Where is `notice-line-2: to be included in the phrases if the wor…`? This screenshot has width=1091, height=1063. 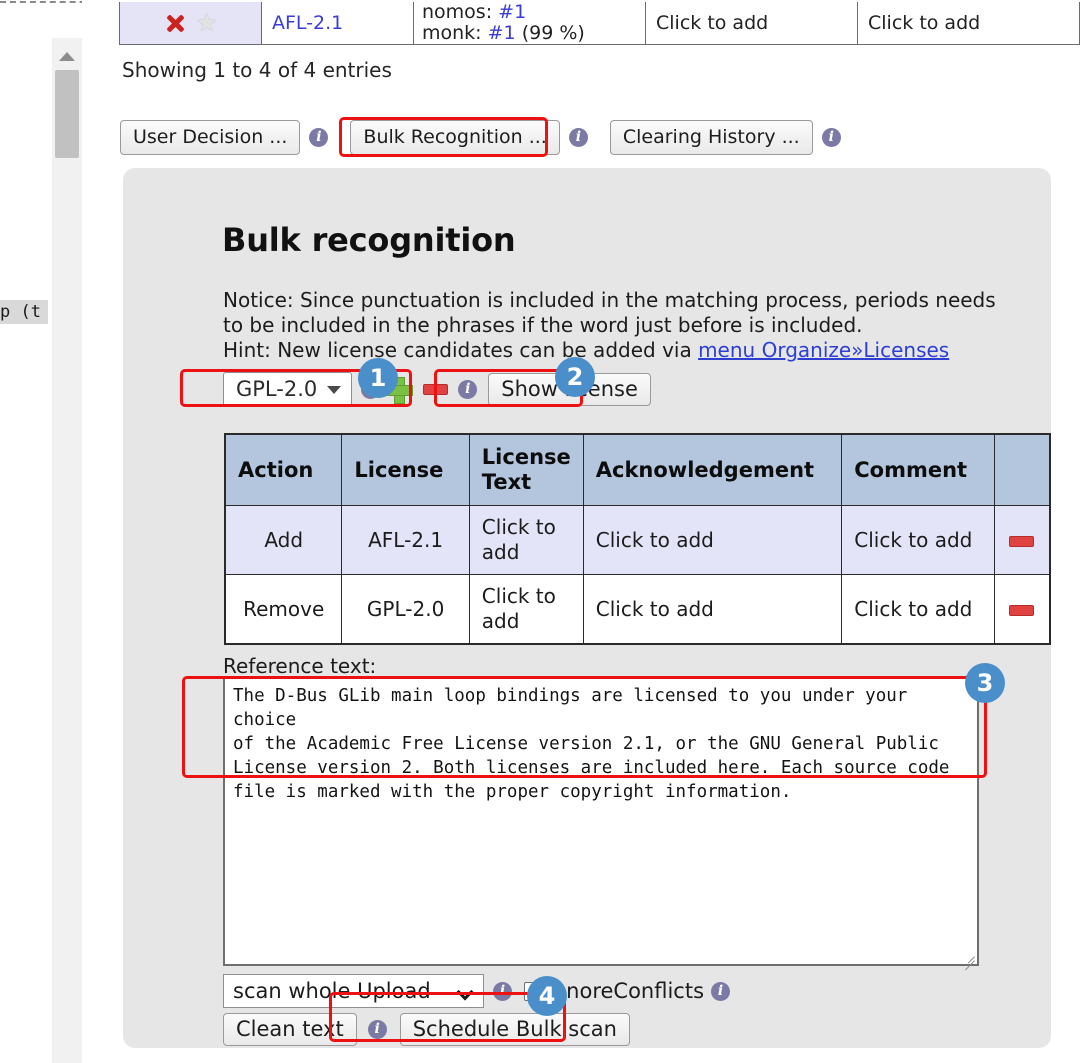 notice-line-2: to be included in the phrases if the wor… is located at coordinates (543, 325).